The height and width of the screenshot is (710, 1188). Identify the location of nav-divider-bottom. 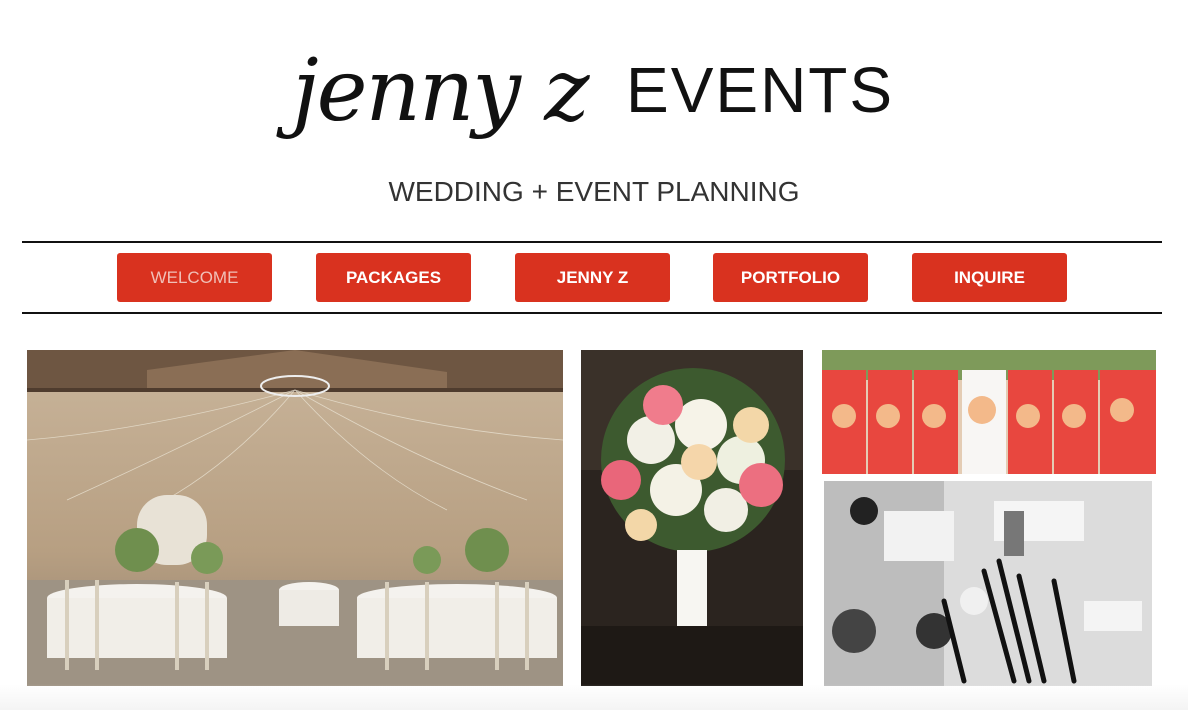
(592, 313).